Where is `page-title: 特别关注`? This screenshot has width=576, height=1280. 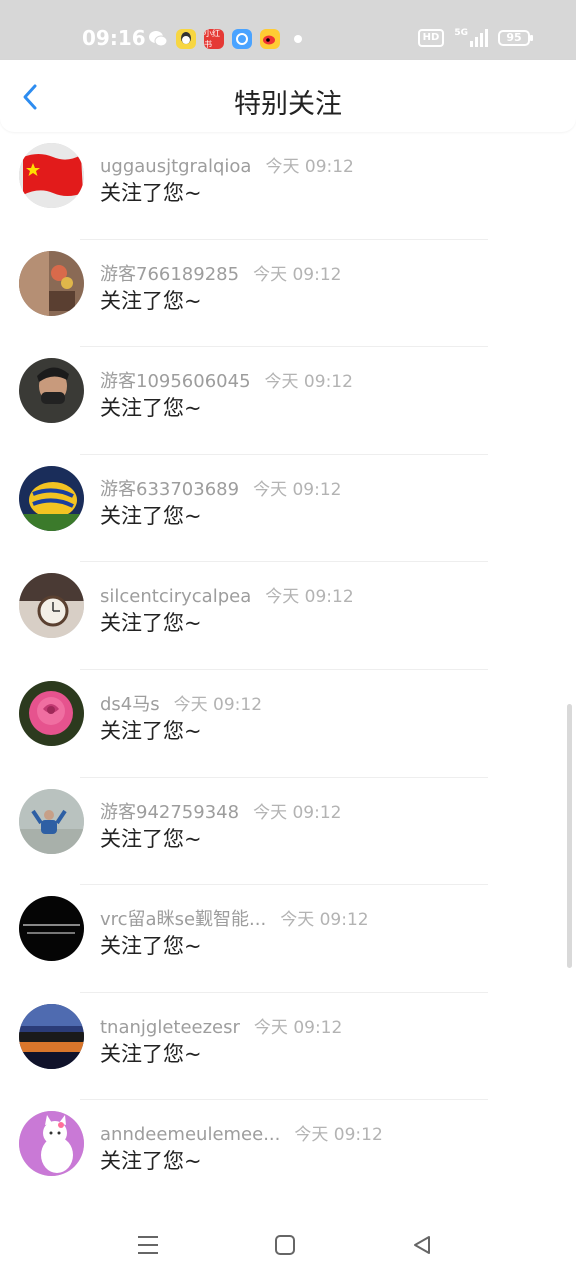
page-title: 特别关注 is located at coordinates (288, 104).